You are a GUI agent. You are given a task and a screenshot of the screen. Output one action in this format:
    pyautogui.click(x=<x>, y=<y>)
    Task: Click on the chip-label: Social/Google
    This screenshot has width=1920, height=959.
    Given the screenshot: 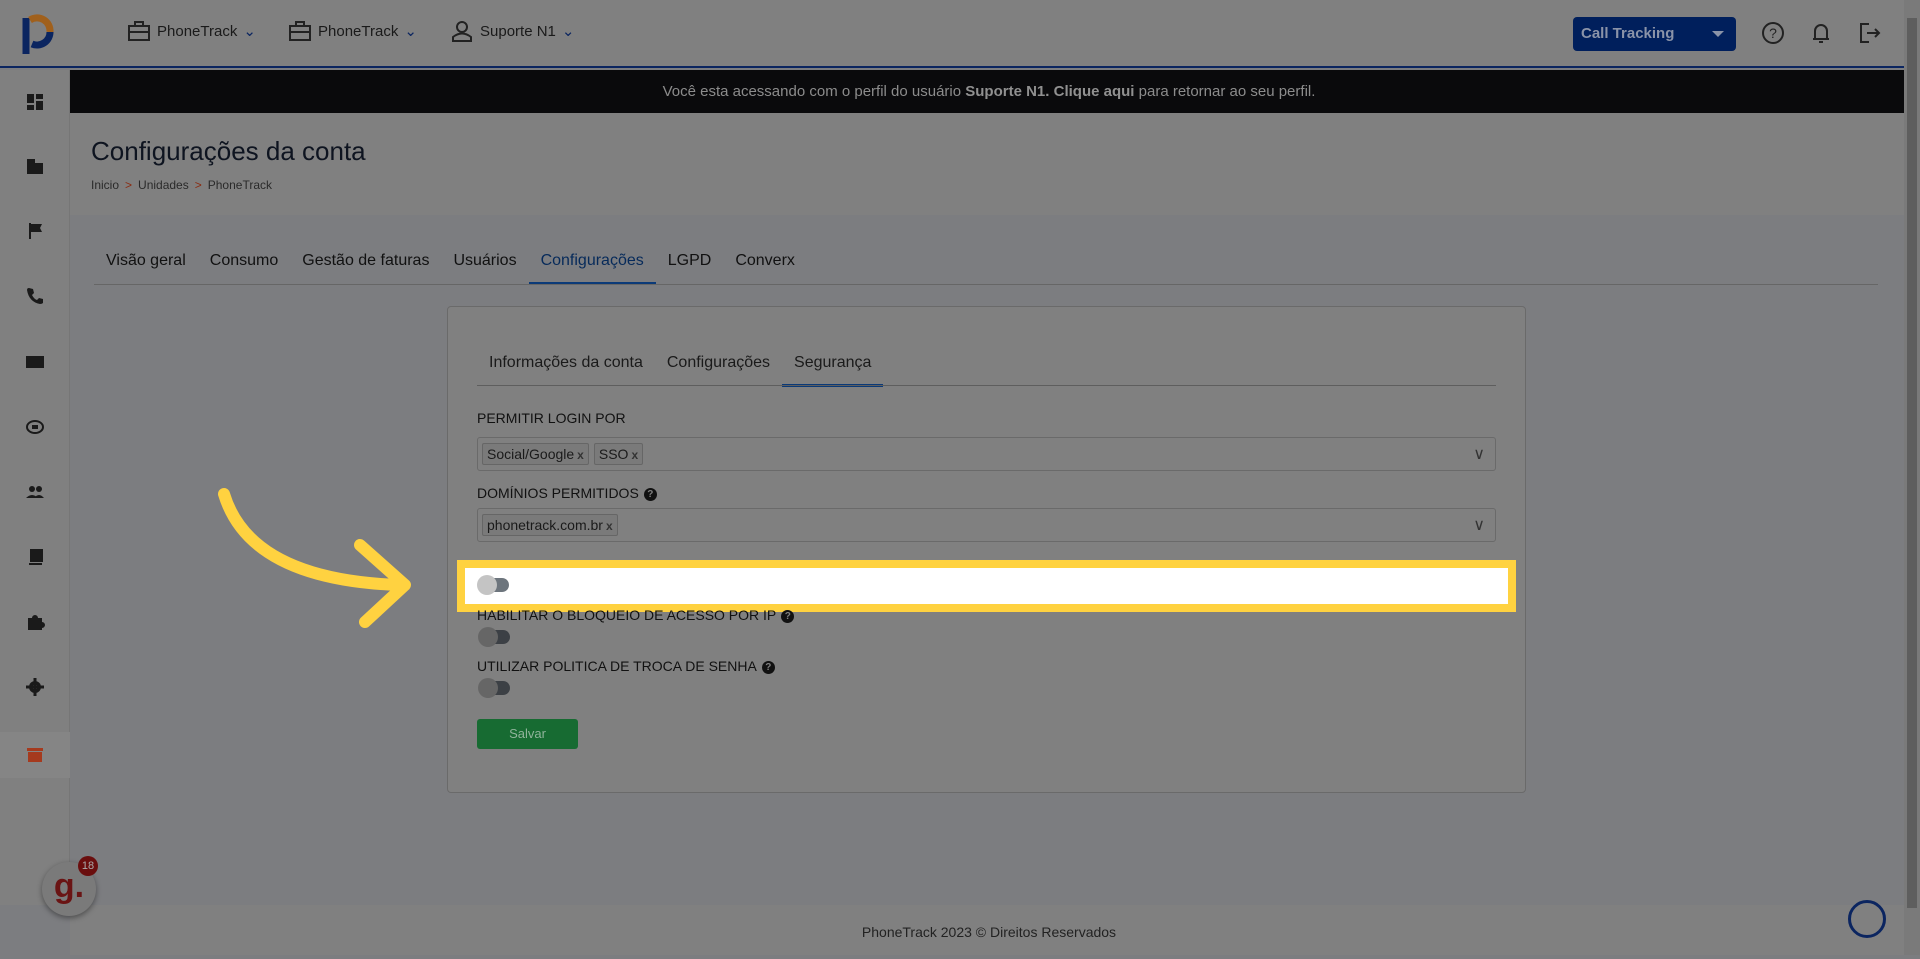 What is the action you would take?
    pyautogui.click(x=531, y=454)
    